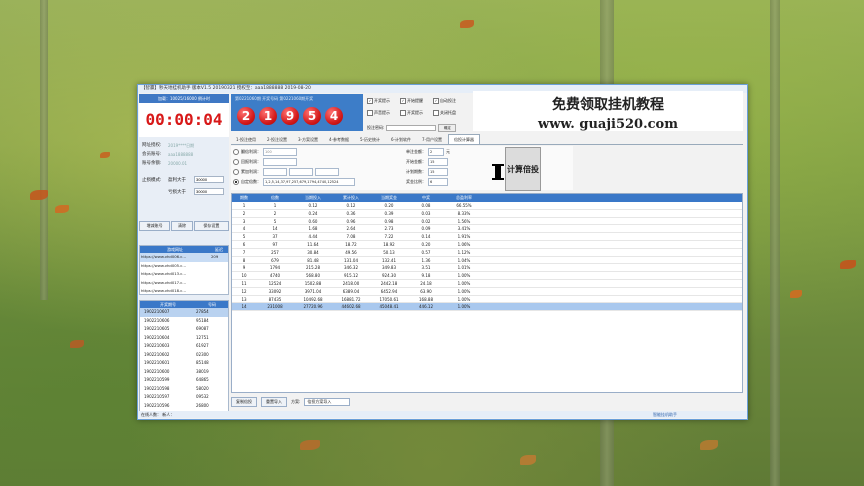 This screenshot has height=486, width=864. Describe the element at coordinates (184, 338) in the screenshot. I see `list-item: 1902210604 12751` at that location.